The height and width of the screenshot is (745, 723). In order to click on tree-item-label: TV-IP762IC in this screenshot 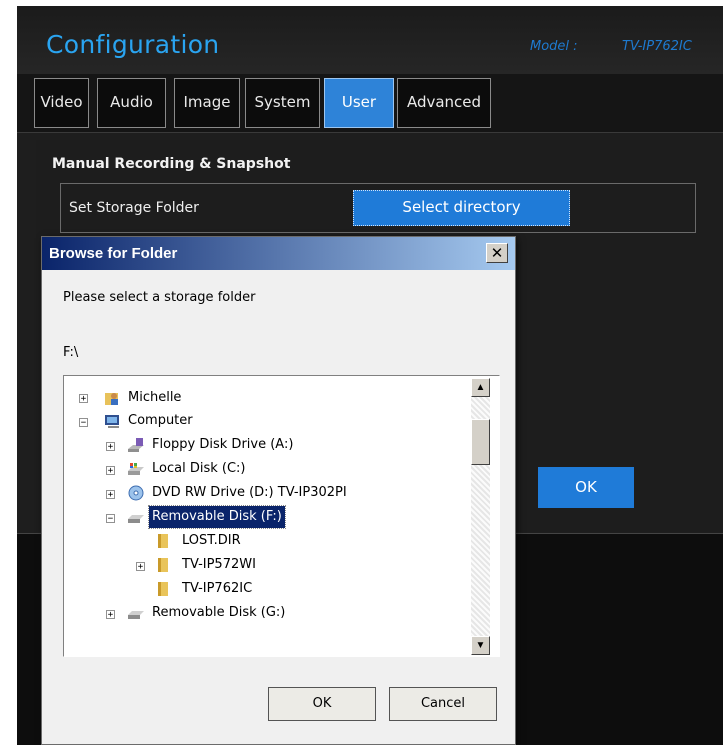, I will do `click(217, 588)`.